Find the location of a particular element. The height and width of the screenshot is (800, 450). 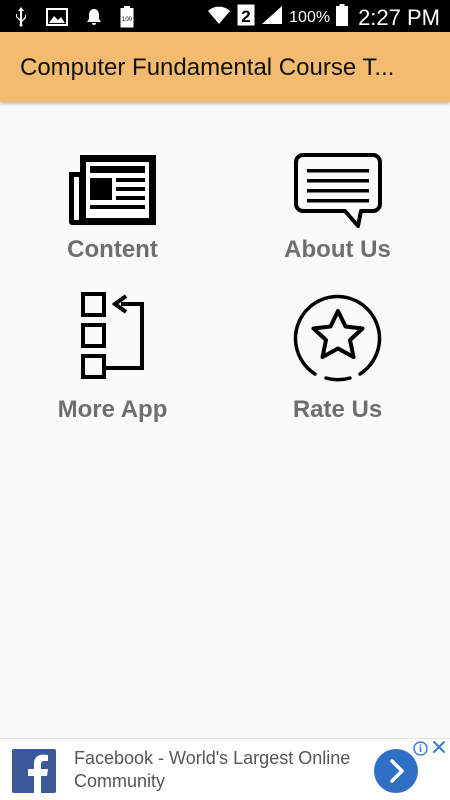

svg-text: 2 is located at coordinates (245, 16).